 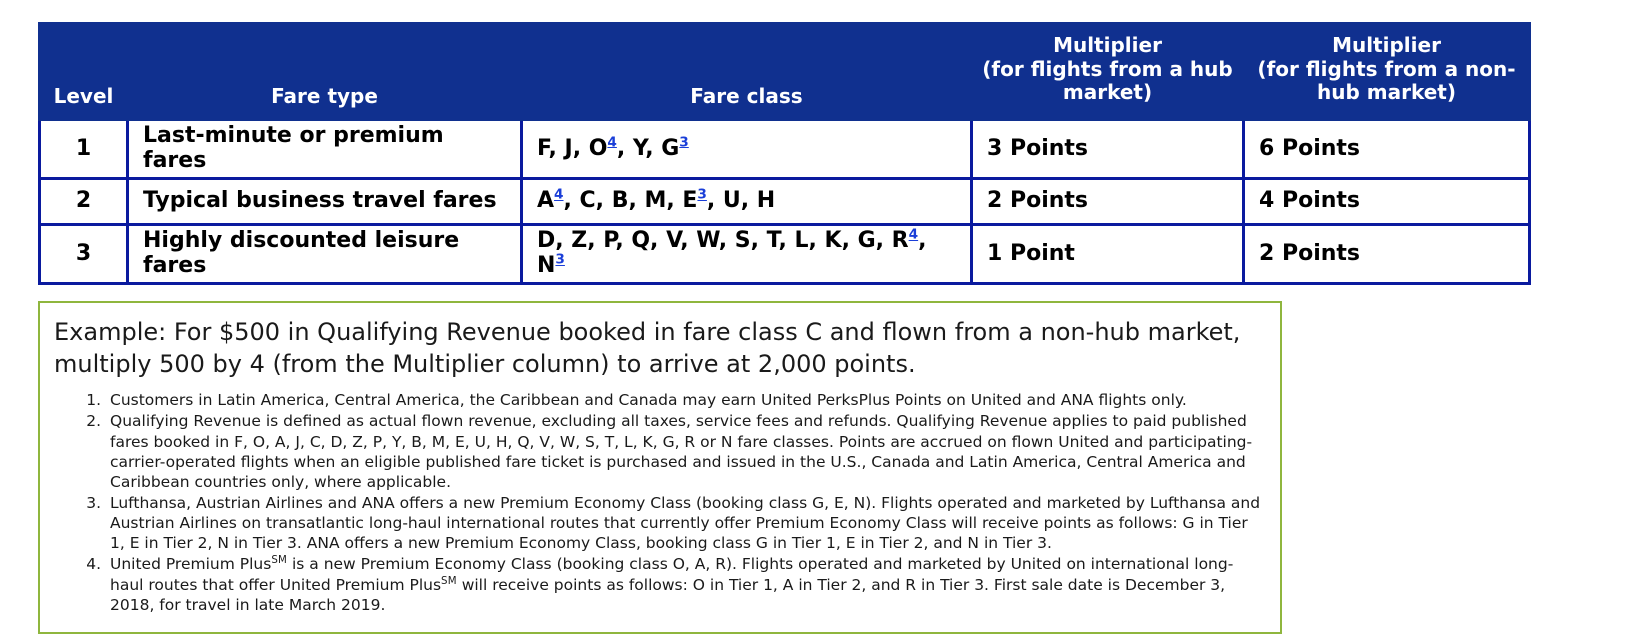 What do you see at coordinates (1386, 254) in the screenshot?
I see `cell-multiplier-nonhub: 2 Points` at bounding box center [1386, 254].